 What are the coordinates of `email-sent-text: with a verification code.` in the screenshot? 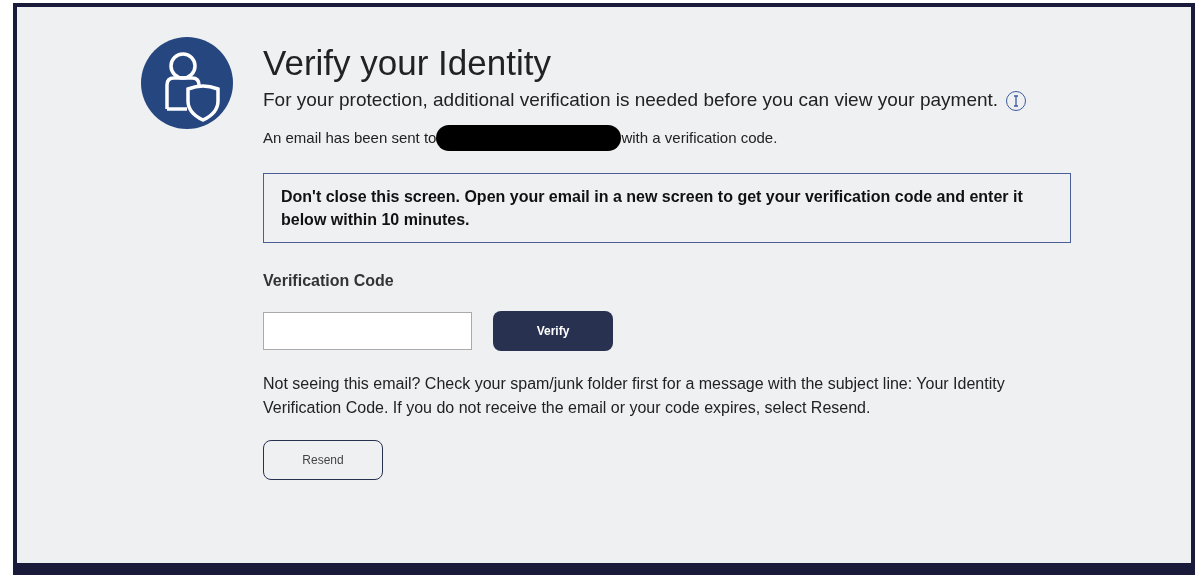 It's located at (699, 137).